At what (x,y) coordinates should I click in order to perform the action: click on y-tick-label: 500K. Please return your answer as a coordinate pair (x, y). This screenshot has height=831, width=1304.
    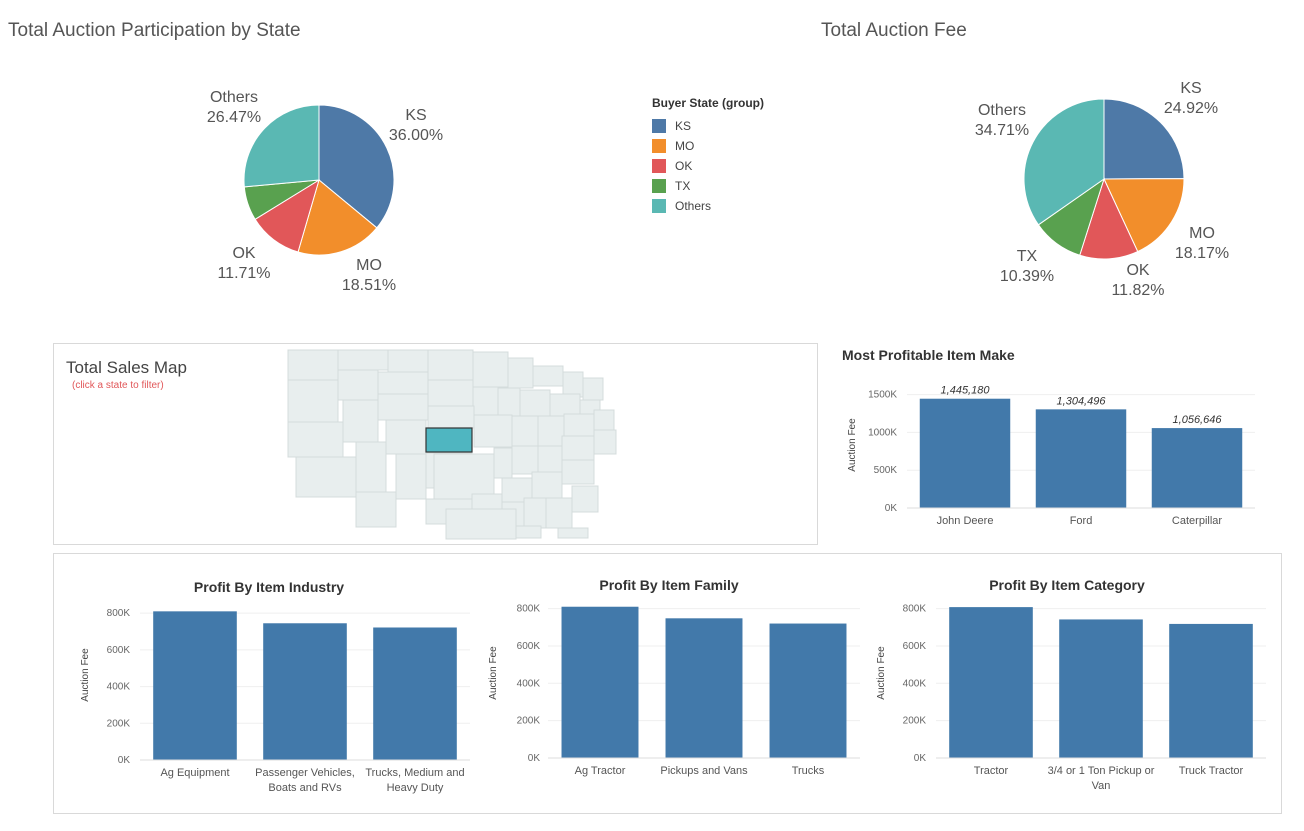
    Looking at the image, I should click on (886, 470).